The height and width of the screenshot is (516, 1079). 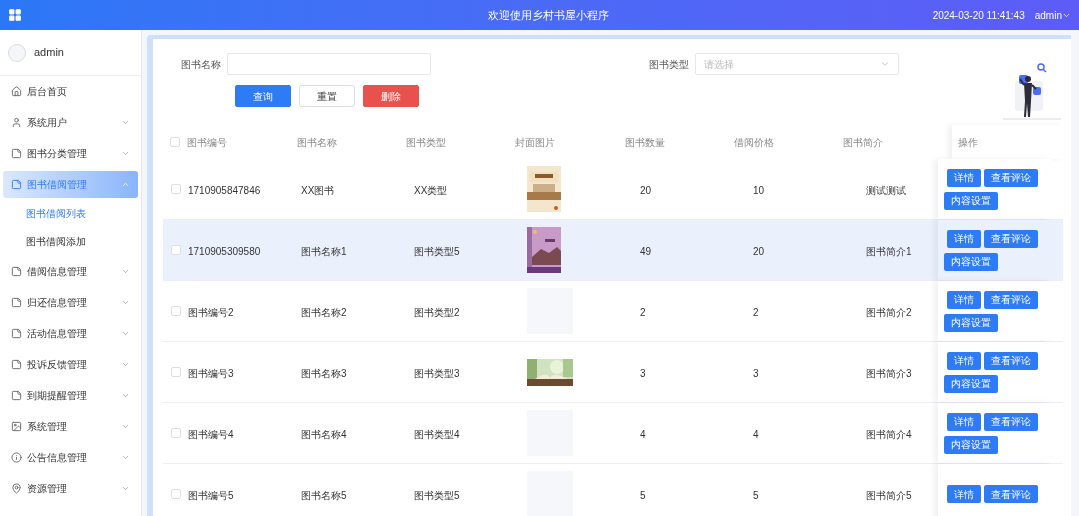 What do you see at coordinates (211, 495) in the screenshot?
I see `table-cell: 图书编号5` at bounding box center [211, 495].